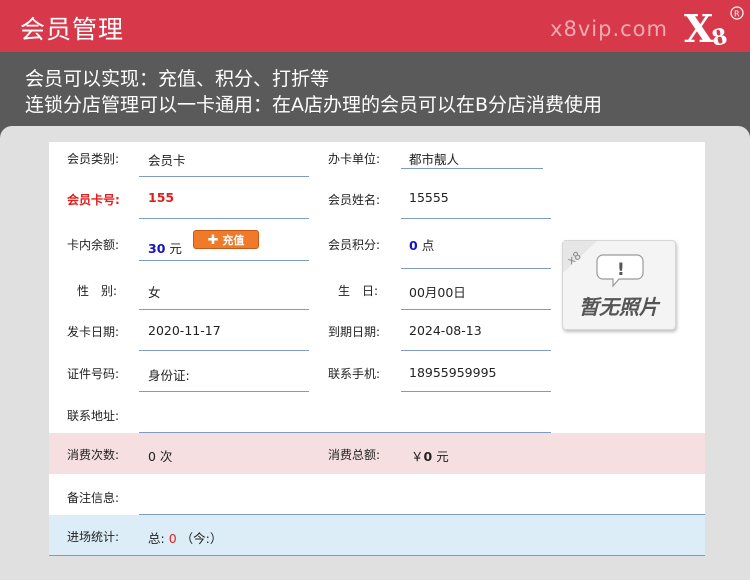 The image size is (750, 580). I want to click on points-underline, so click(476, 268).